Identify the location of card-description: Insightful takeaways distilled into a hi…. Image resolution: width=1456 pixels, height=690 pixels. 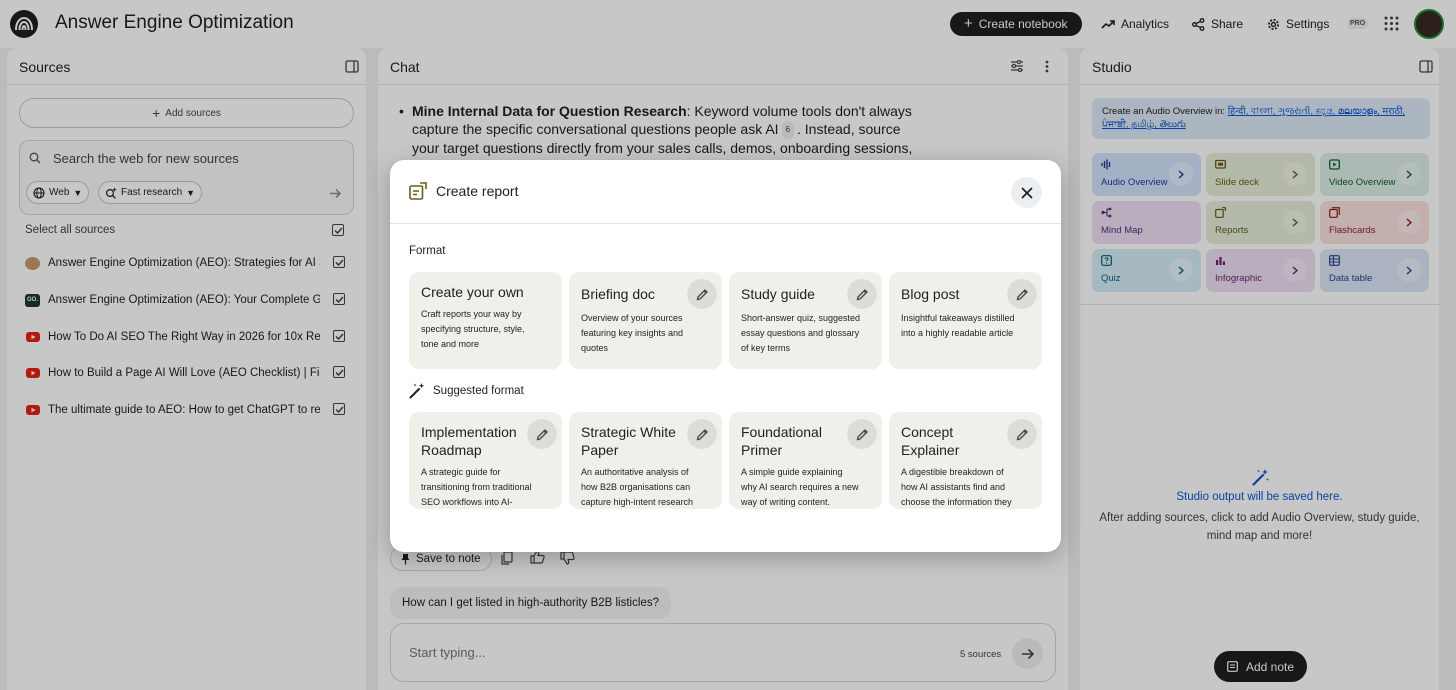
(958, 325).